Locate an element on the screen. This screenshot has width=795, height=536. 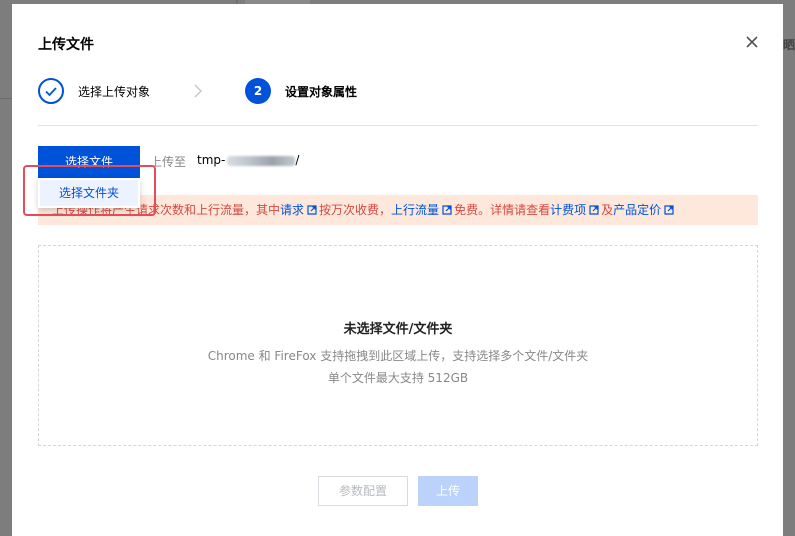
bucket-path: tmp- / is located at coordinates (248, 160).